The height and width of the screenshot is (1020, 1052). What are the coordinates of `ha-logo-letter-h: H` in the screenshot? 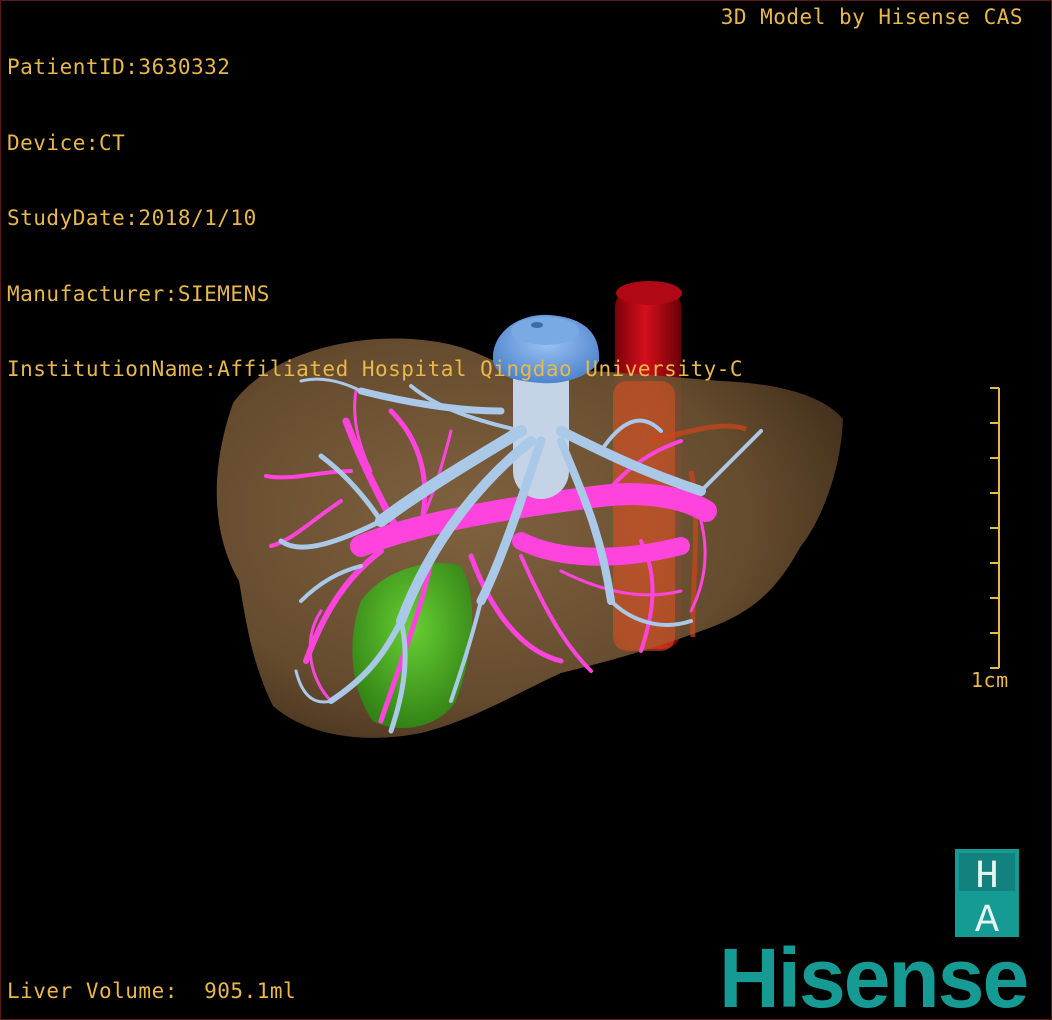 It's located at (987, 877).